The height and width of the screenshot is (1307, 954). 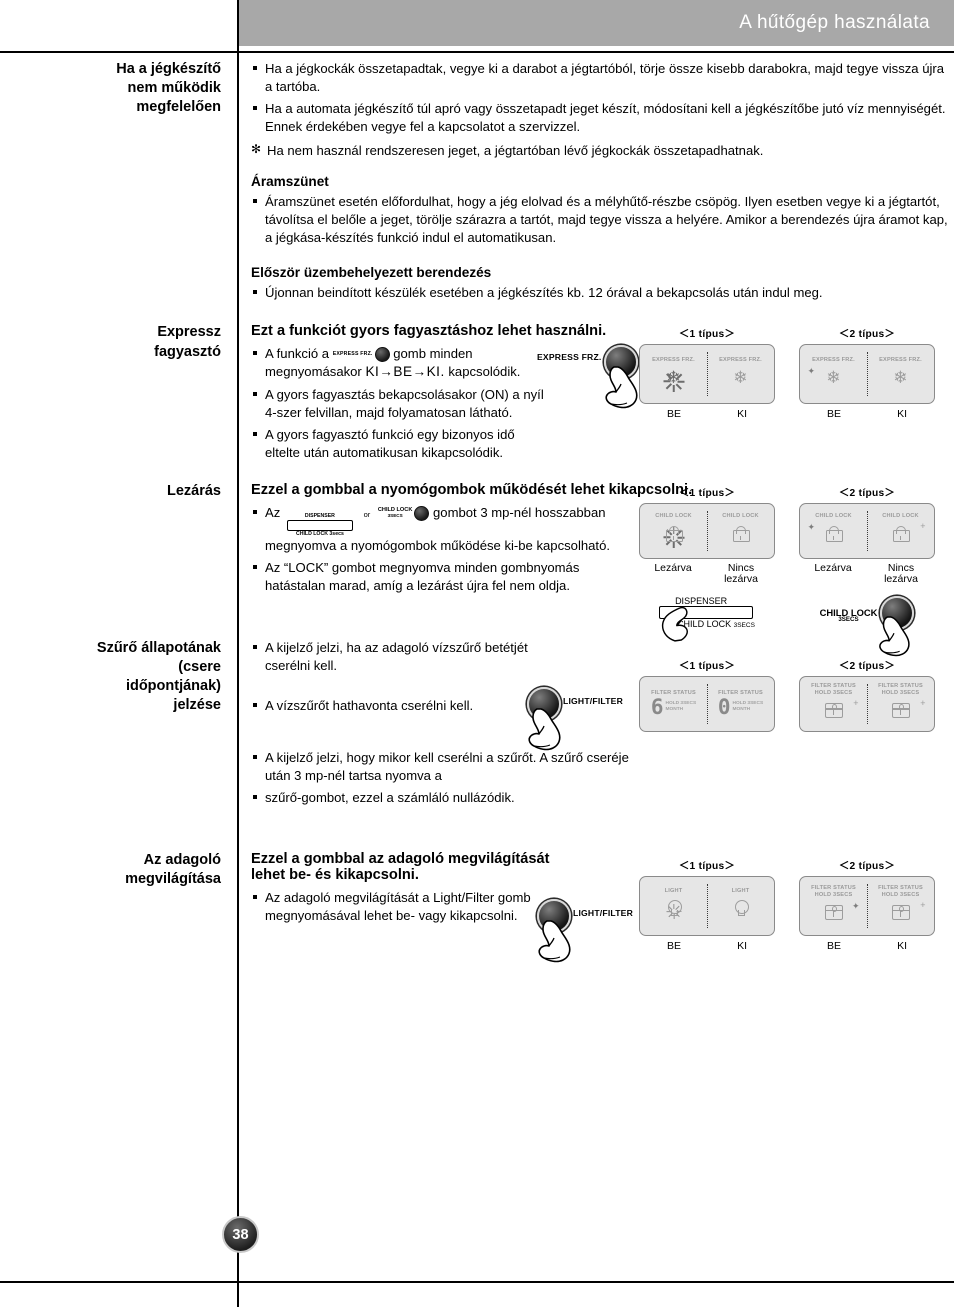 I want to click on panel-light-off: LIGHT, so click(x=740, y=906).